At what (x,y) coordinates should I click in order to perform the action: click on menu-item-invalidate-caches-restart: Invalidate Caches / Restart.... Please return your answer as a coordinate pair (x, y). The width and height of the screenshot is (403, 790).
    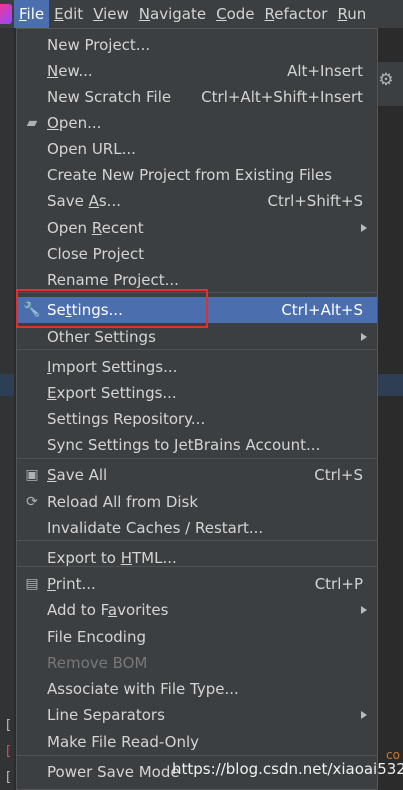
    Looking at the image, I should click on (197, 528).